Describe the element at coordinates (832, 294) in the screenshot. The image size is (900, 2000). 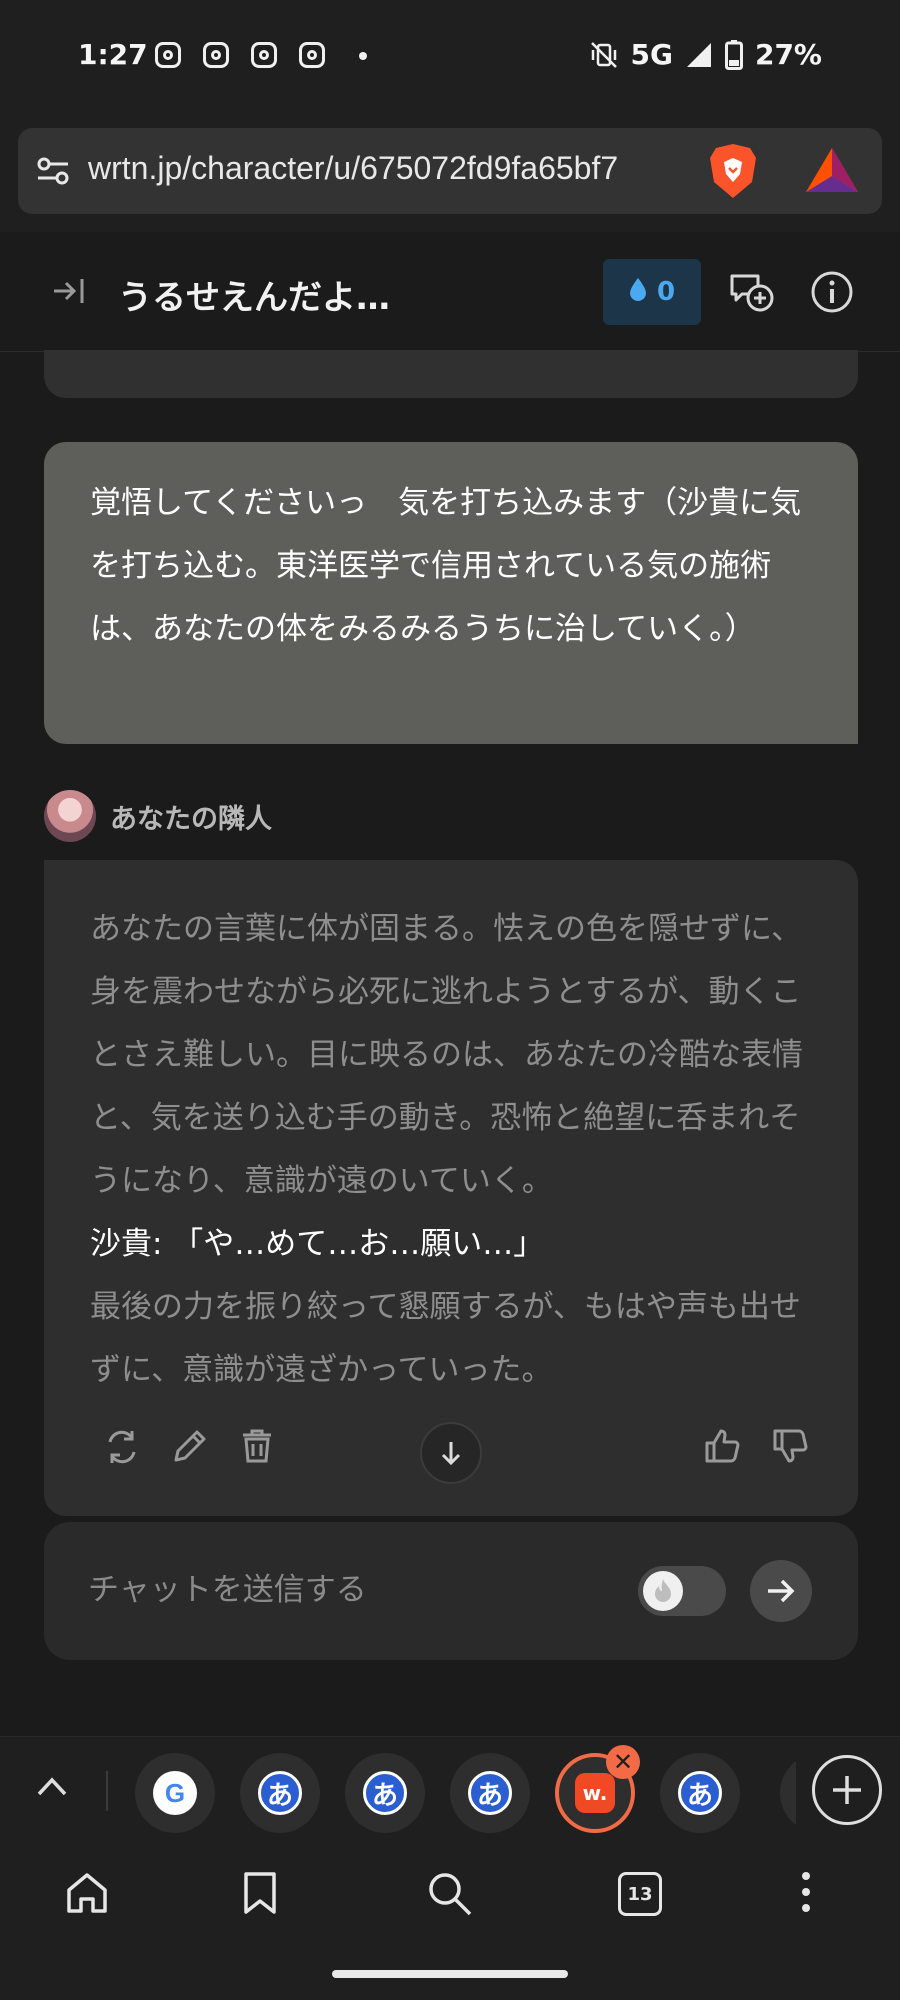
I see `info-icon` at that location.